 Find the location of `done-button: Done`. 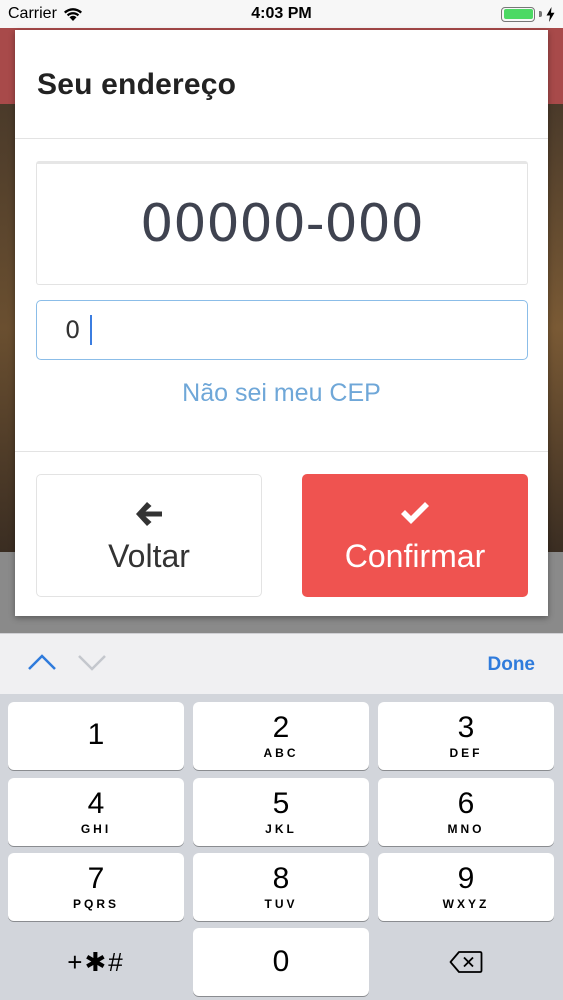

done-button: Done is located at coordinates (512, 665).